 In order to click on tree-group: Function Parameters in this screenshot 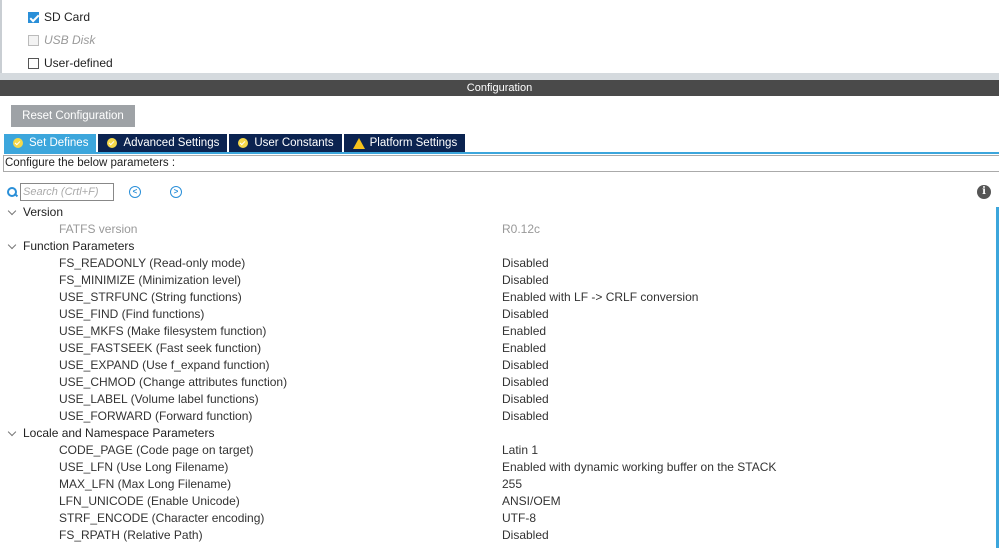, I will do `click(497, 246)`.